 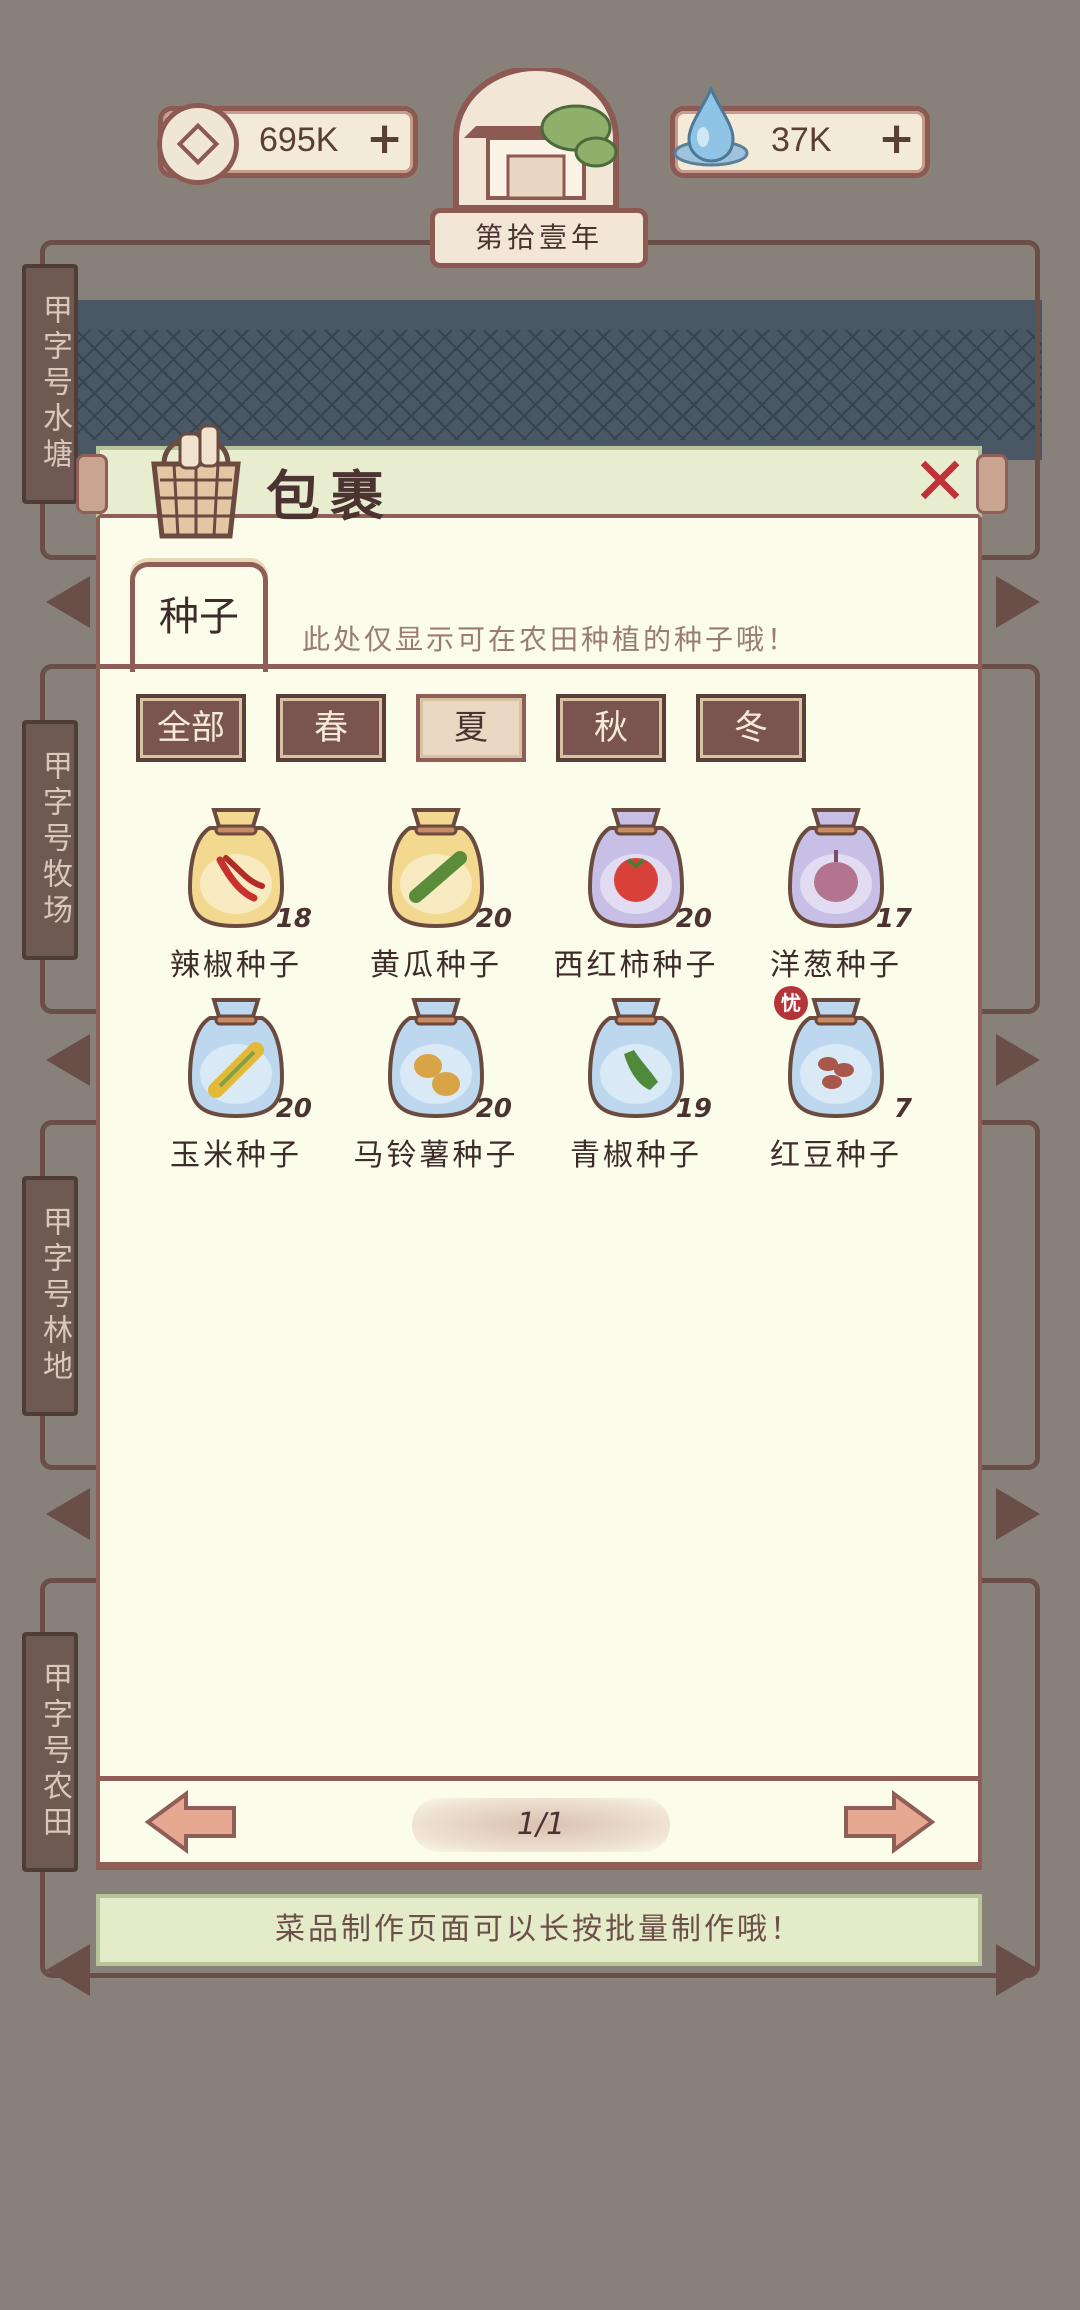 What do you see at coordinates (711, 126) in the screenshot?
I see `water-drop-icon` at bounding box center [711, 126].